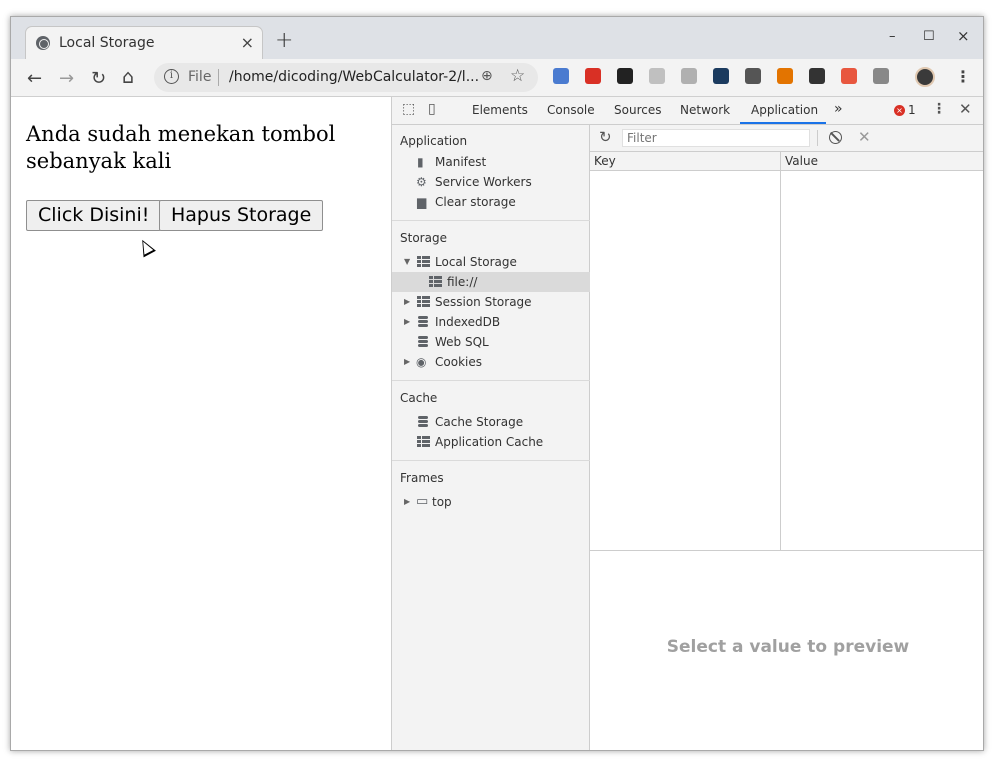  What do you see at coordinates (786, 550) in the screenshot?
I see `preview-splitter` at bounding box center [786, 550].